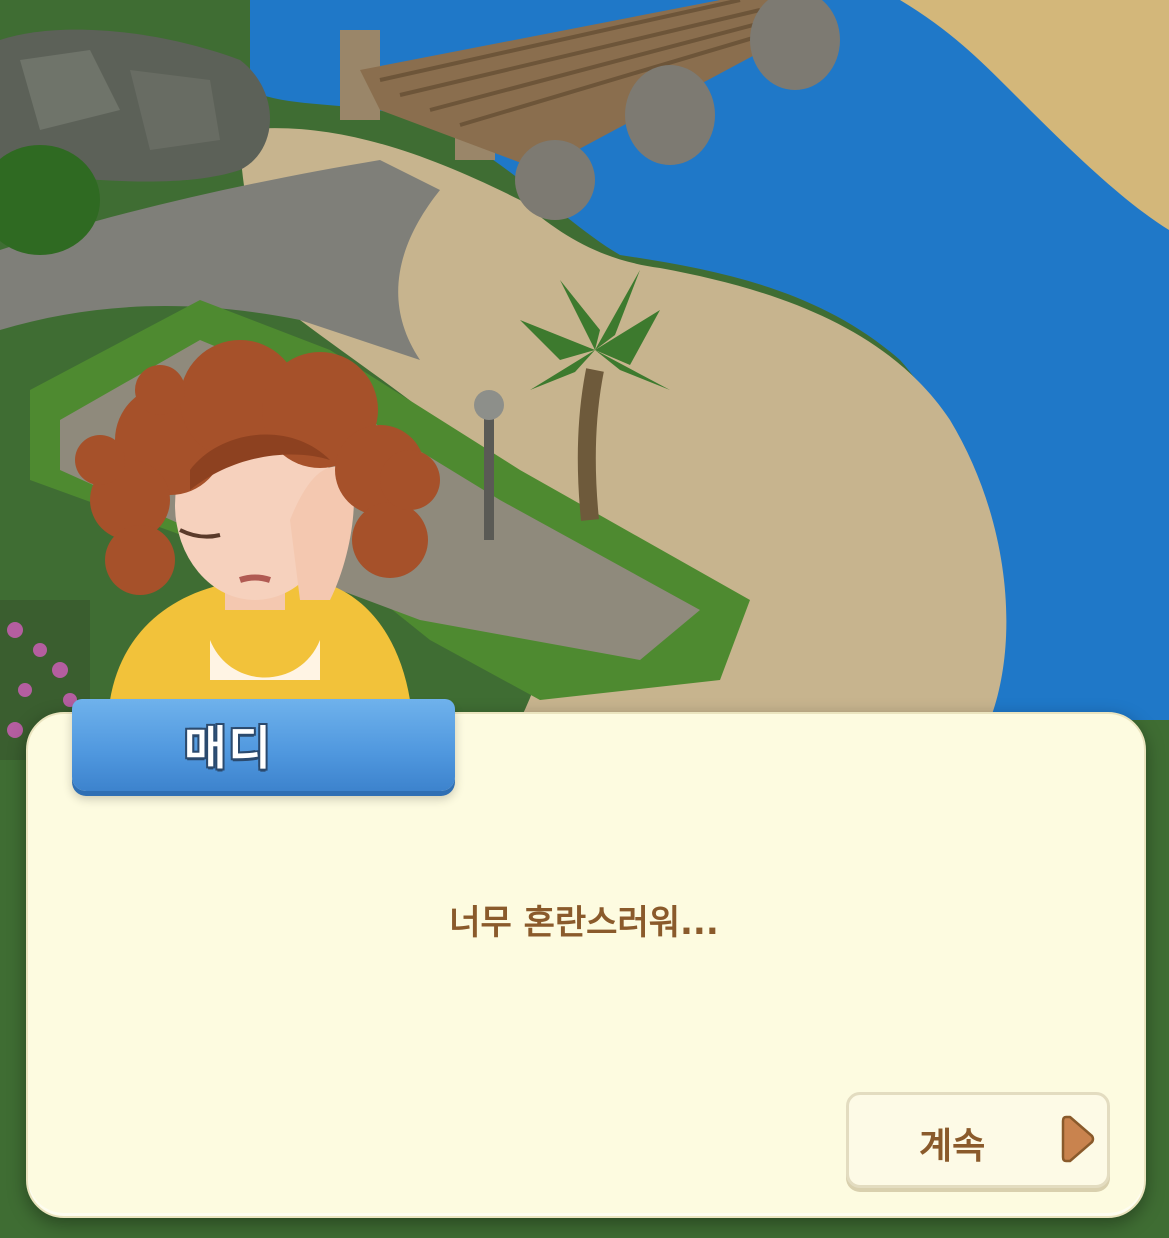  What do you see at coordinates (952, 1146) in the screenshot?
I see `continue-button-label: 계속` at bounding box center [952, 1146].